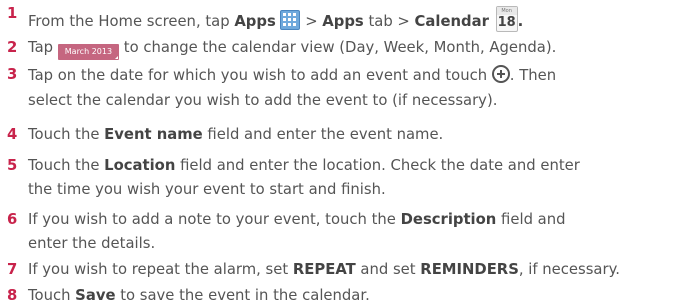  I want to click on step-number: 6, so click(12, 219).